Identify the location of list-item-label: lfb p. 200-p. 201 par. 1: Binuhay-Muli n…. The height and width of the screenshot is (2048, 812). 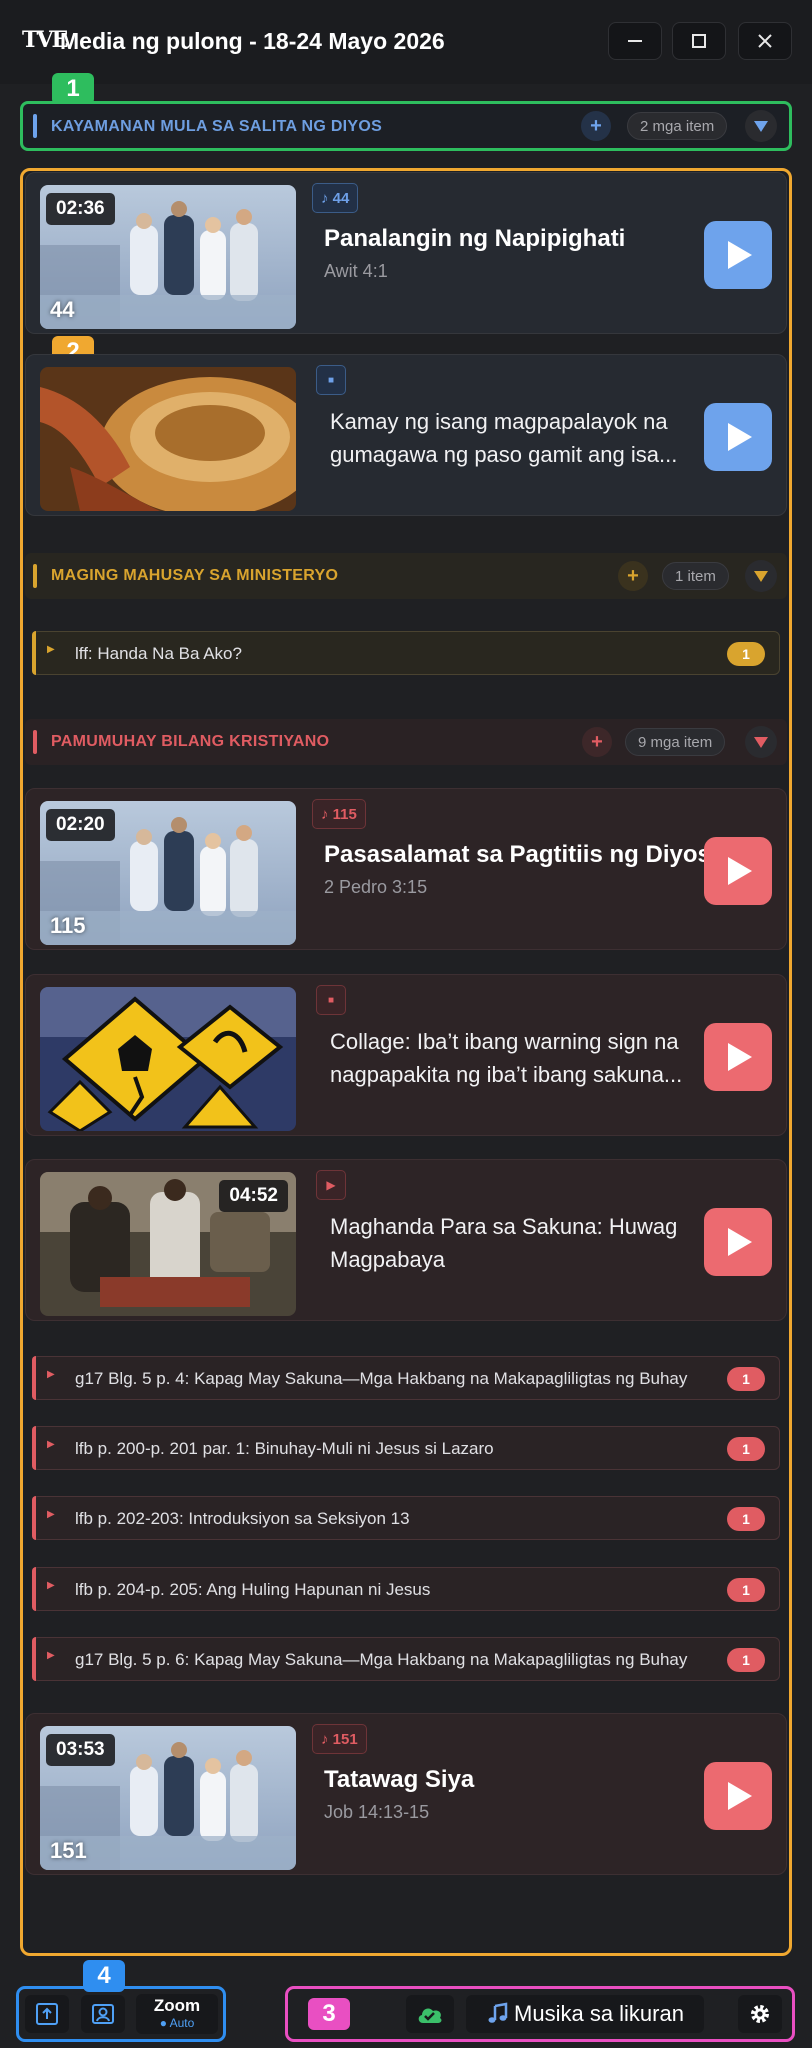
(284, 1448).